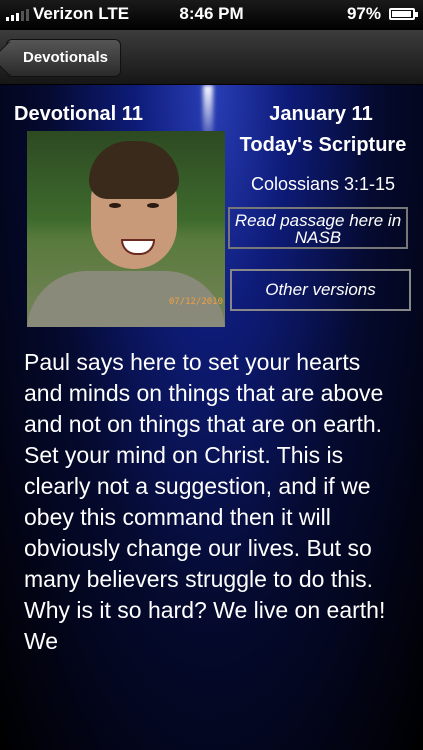  I want to click on devotional-title: Devotional 11, so click(78, 114).